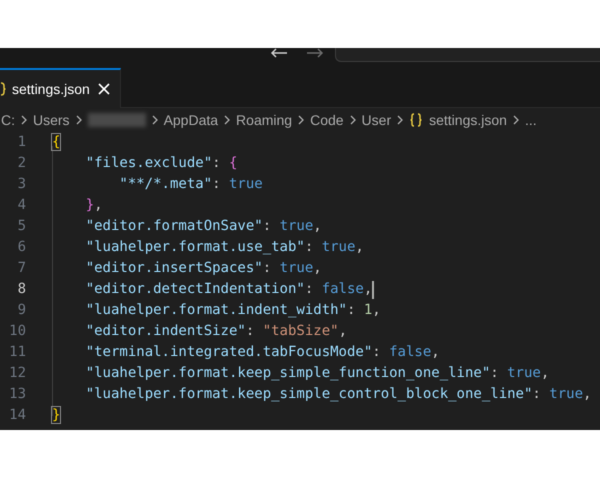 The width and height of the screenshot is (600, 480). I want to click on code-line: "editor.detectIndentation": false,, so click(229, 289).